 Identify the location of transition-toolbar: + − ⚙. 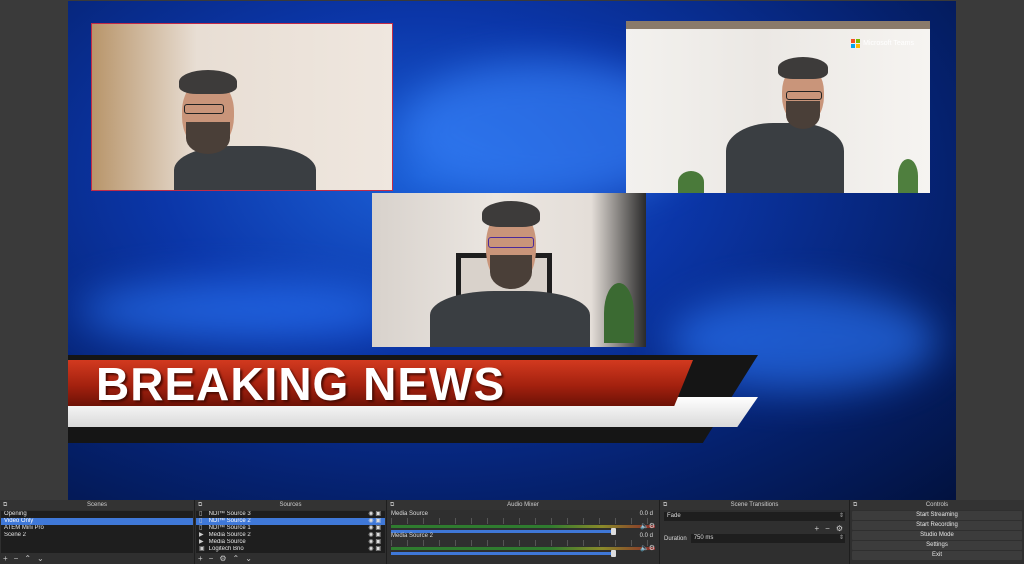
(754, 528).